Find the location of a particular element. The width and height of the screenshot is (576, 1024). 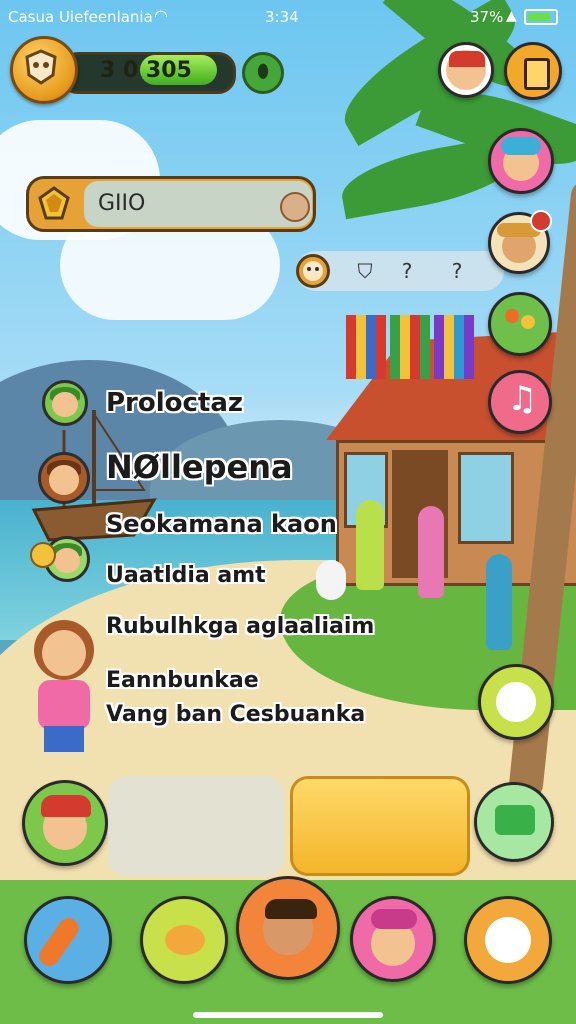

signal-icon: ▲ is located at coordinates (511, 16).